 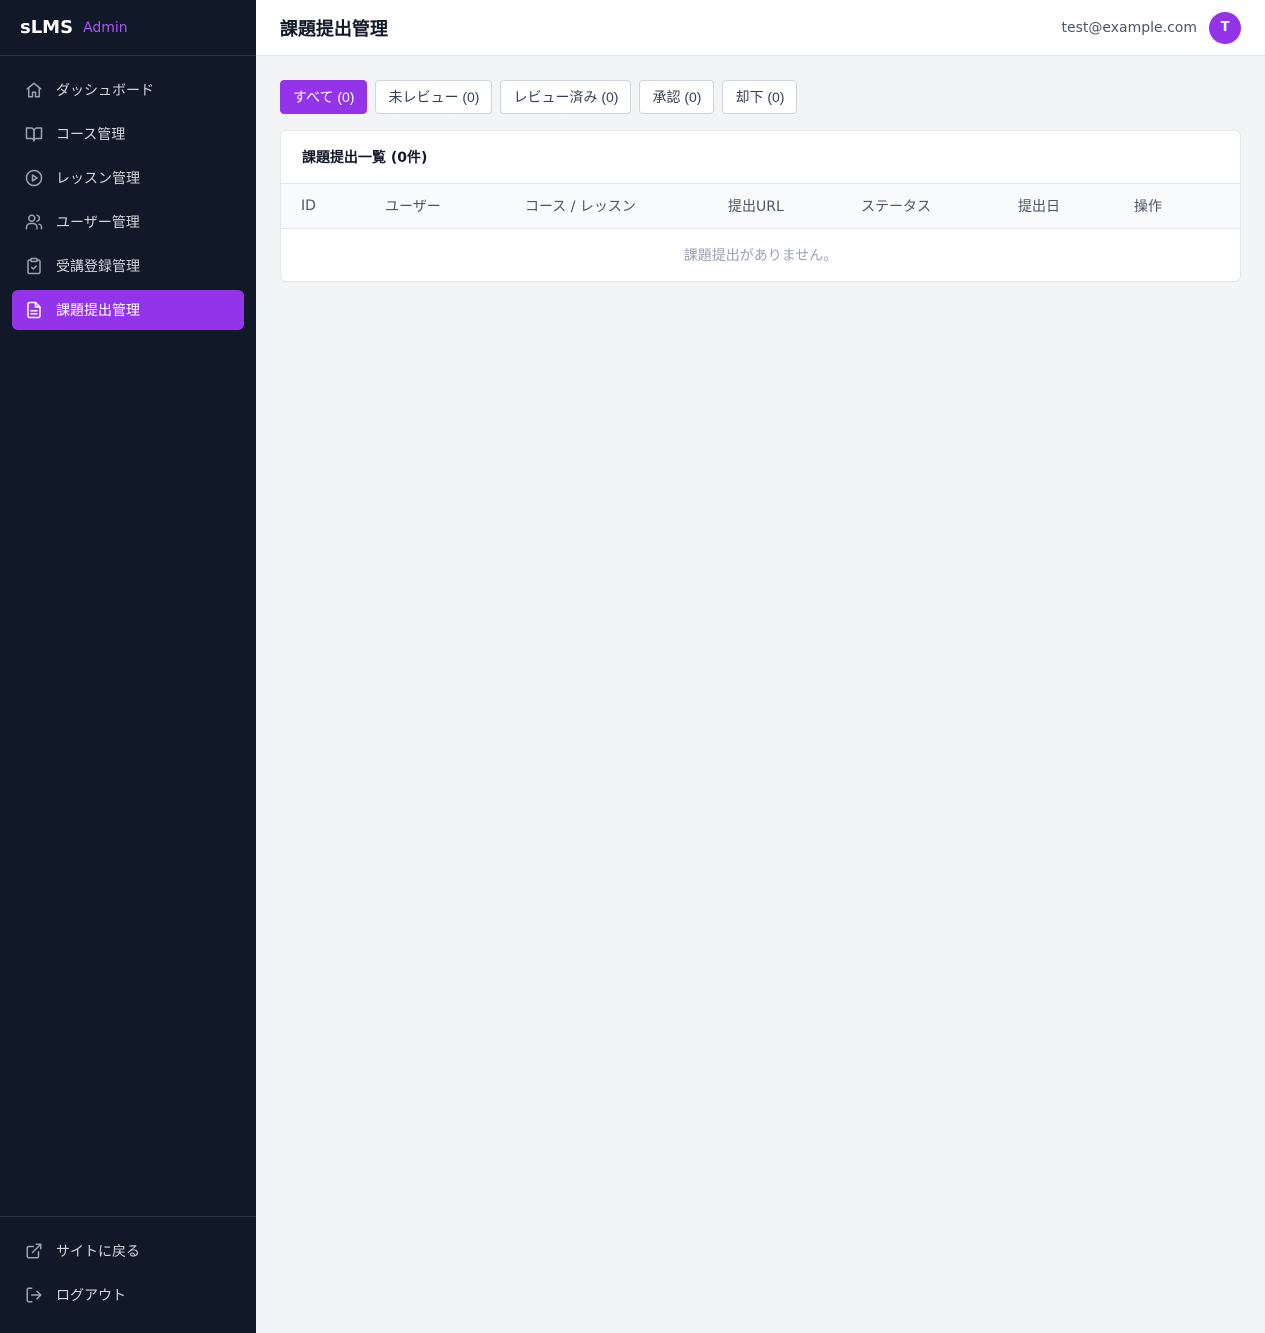 I want to click on user-menu: test@example.com T, so click(x=1151, y=27).